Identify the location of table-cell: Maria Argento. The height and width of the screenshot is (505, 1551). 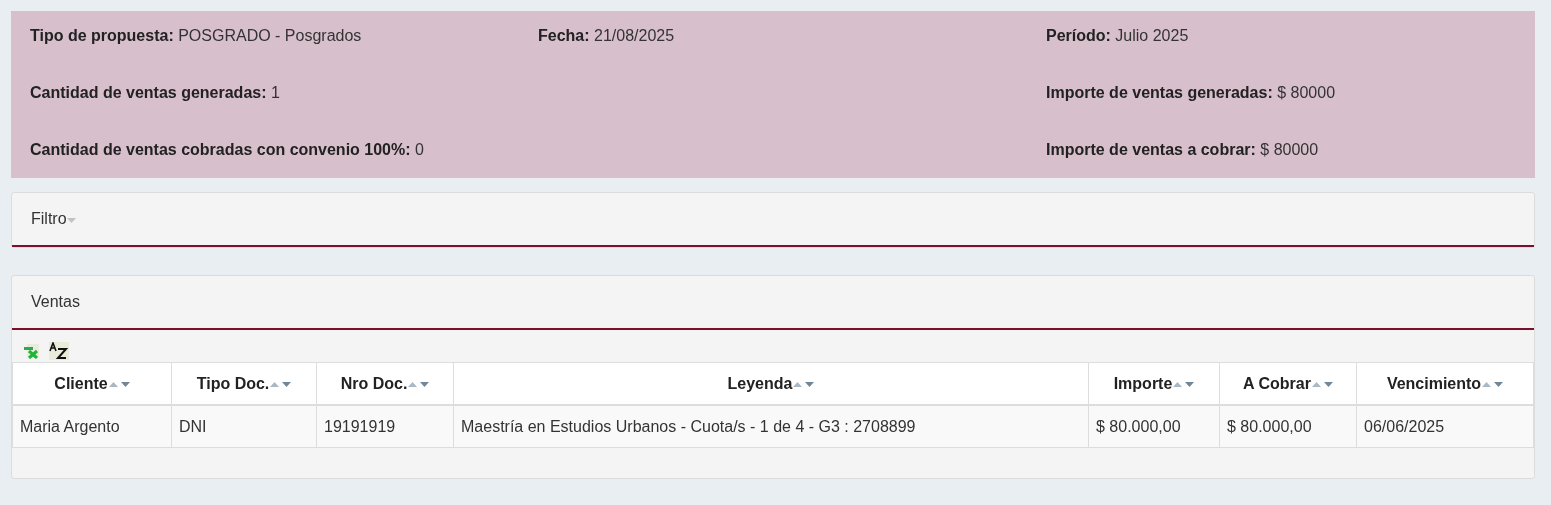
(92, 426).